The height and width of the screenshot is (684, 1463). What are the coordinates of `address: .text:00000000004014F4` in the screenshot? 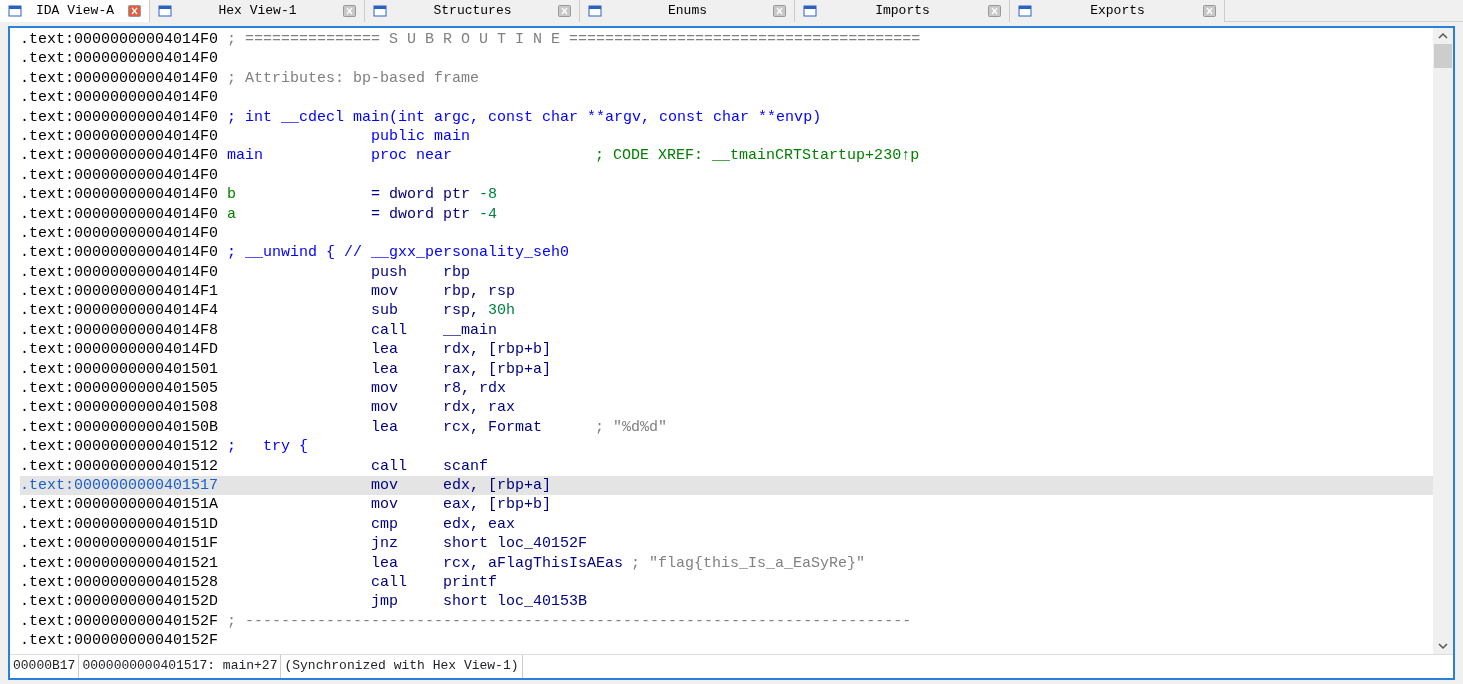 It's located at (120, 311).